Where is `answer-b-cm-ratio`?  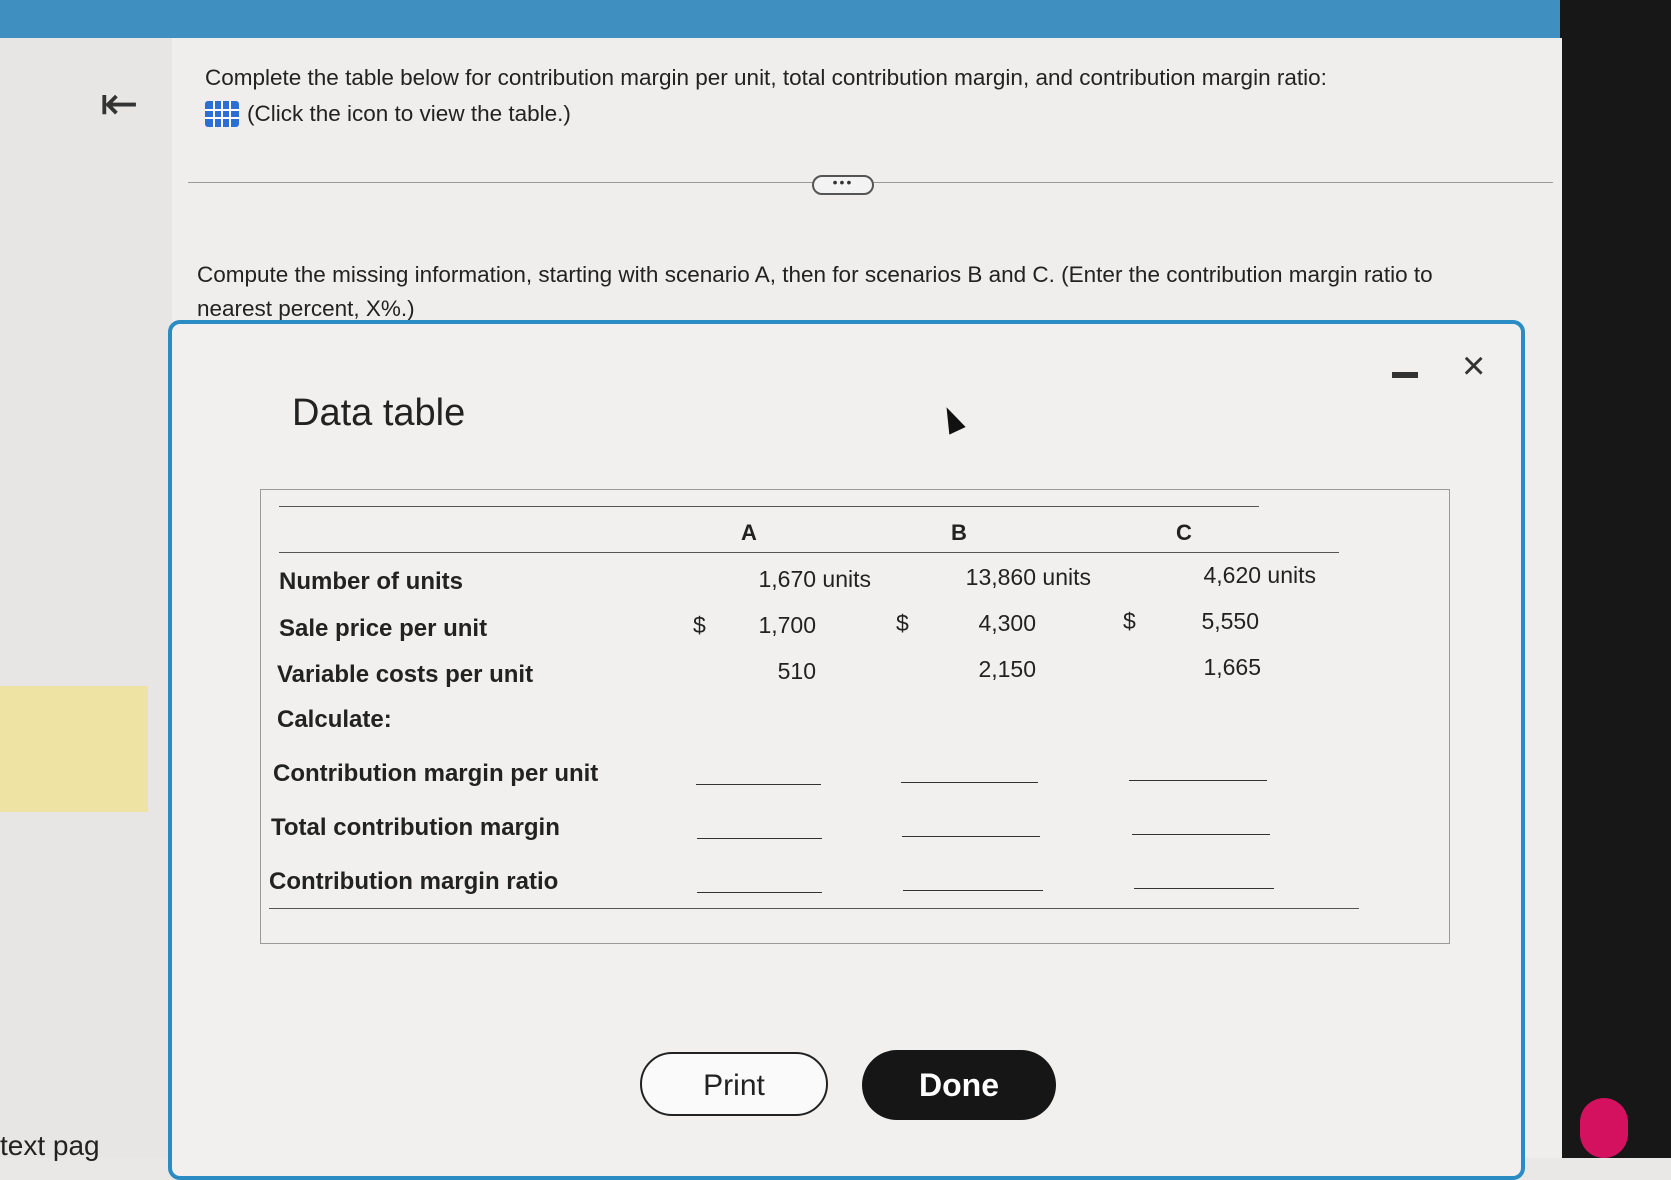
answer-b-cm-ratio is located at coordinates (973, 890).